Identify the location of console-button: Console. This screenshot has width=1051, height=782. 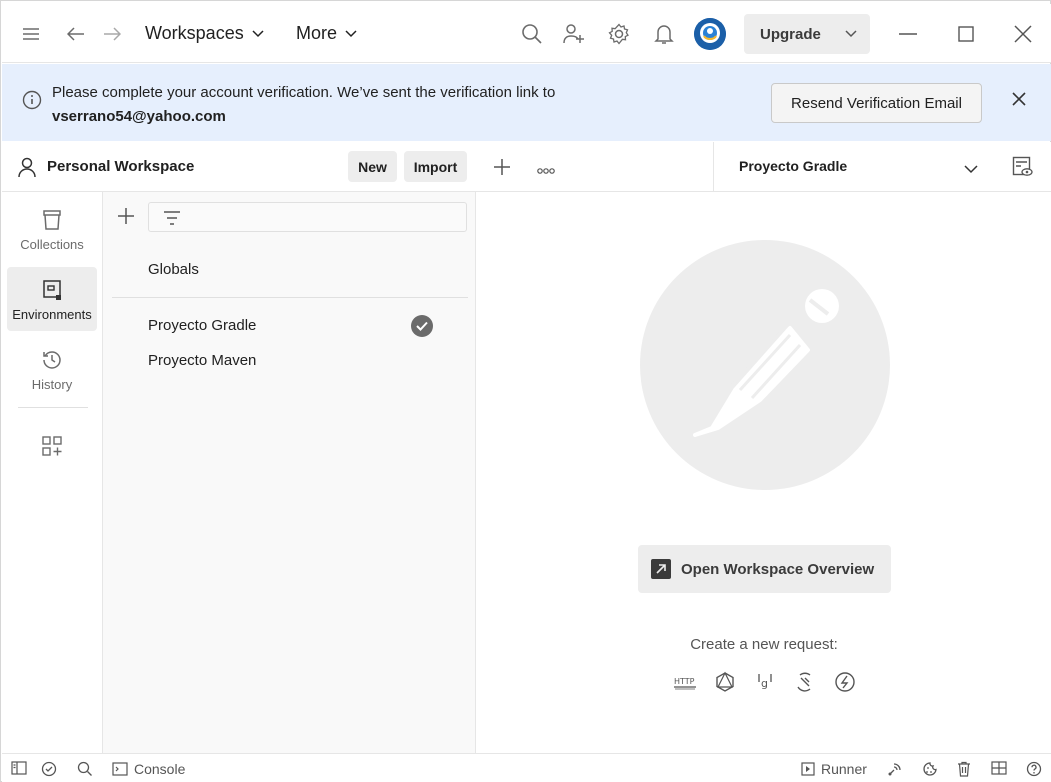
(148, 769).